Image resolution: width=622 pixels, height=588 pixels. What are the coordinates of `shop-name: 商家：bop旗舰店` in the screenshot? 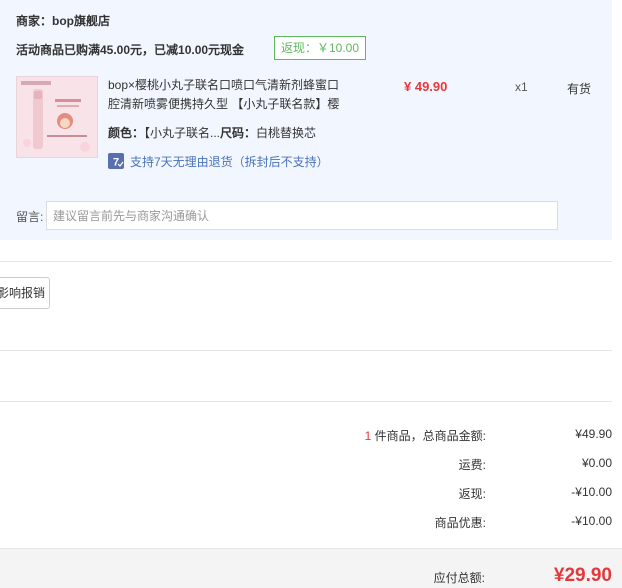 It's located at (63, 20).